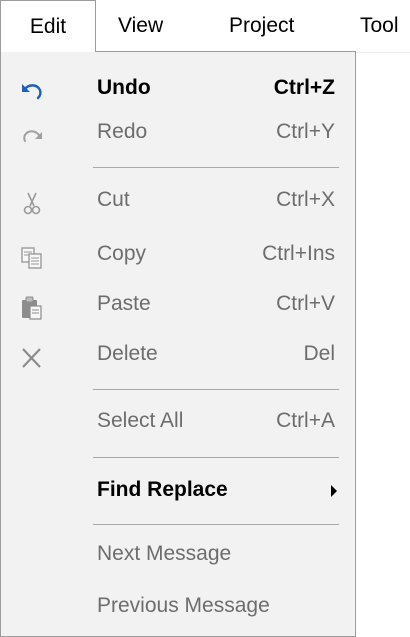 The height and width of the screenshot is (637, 410). What do you see at coordinates (304, 87) in the screenshot?
I see `menu-item-shortcut: Ctrl+Z` at bounding box center [304, 87].